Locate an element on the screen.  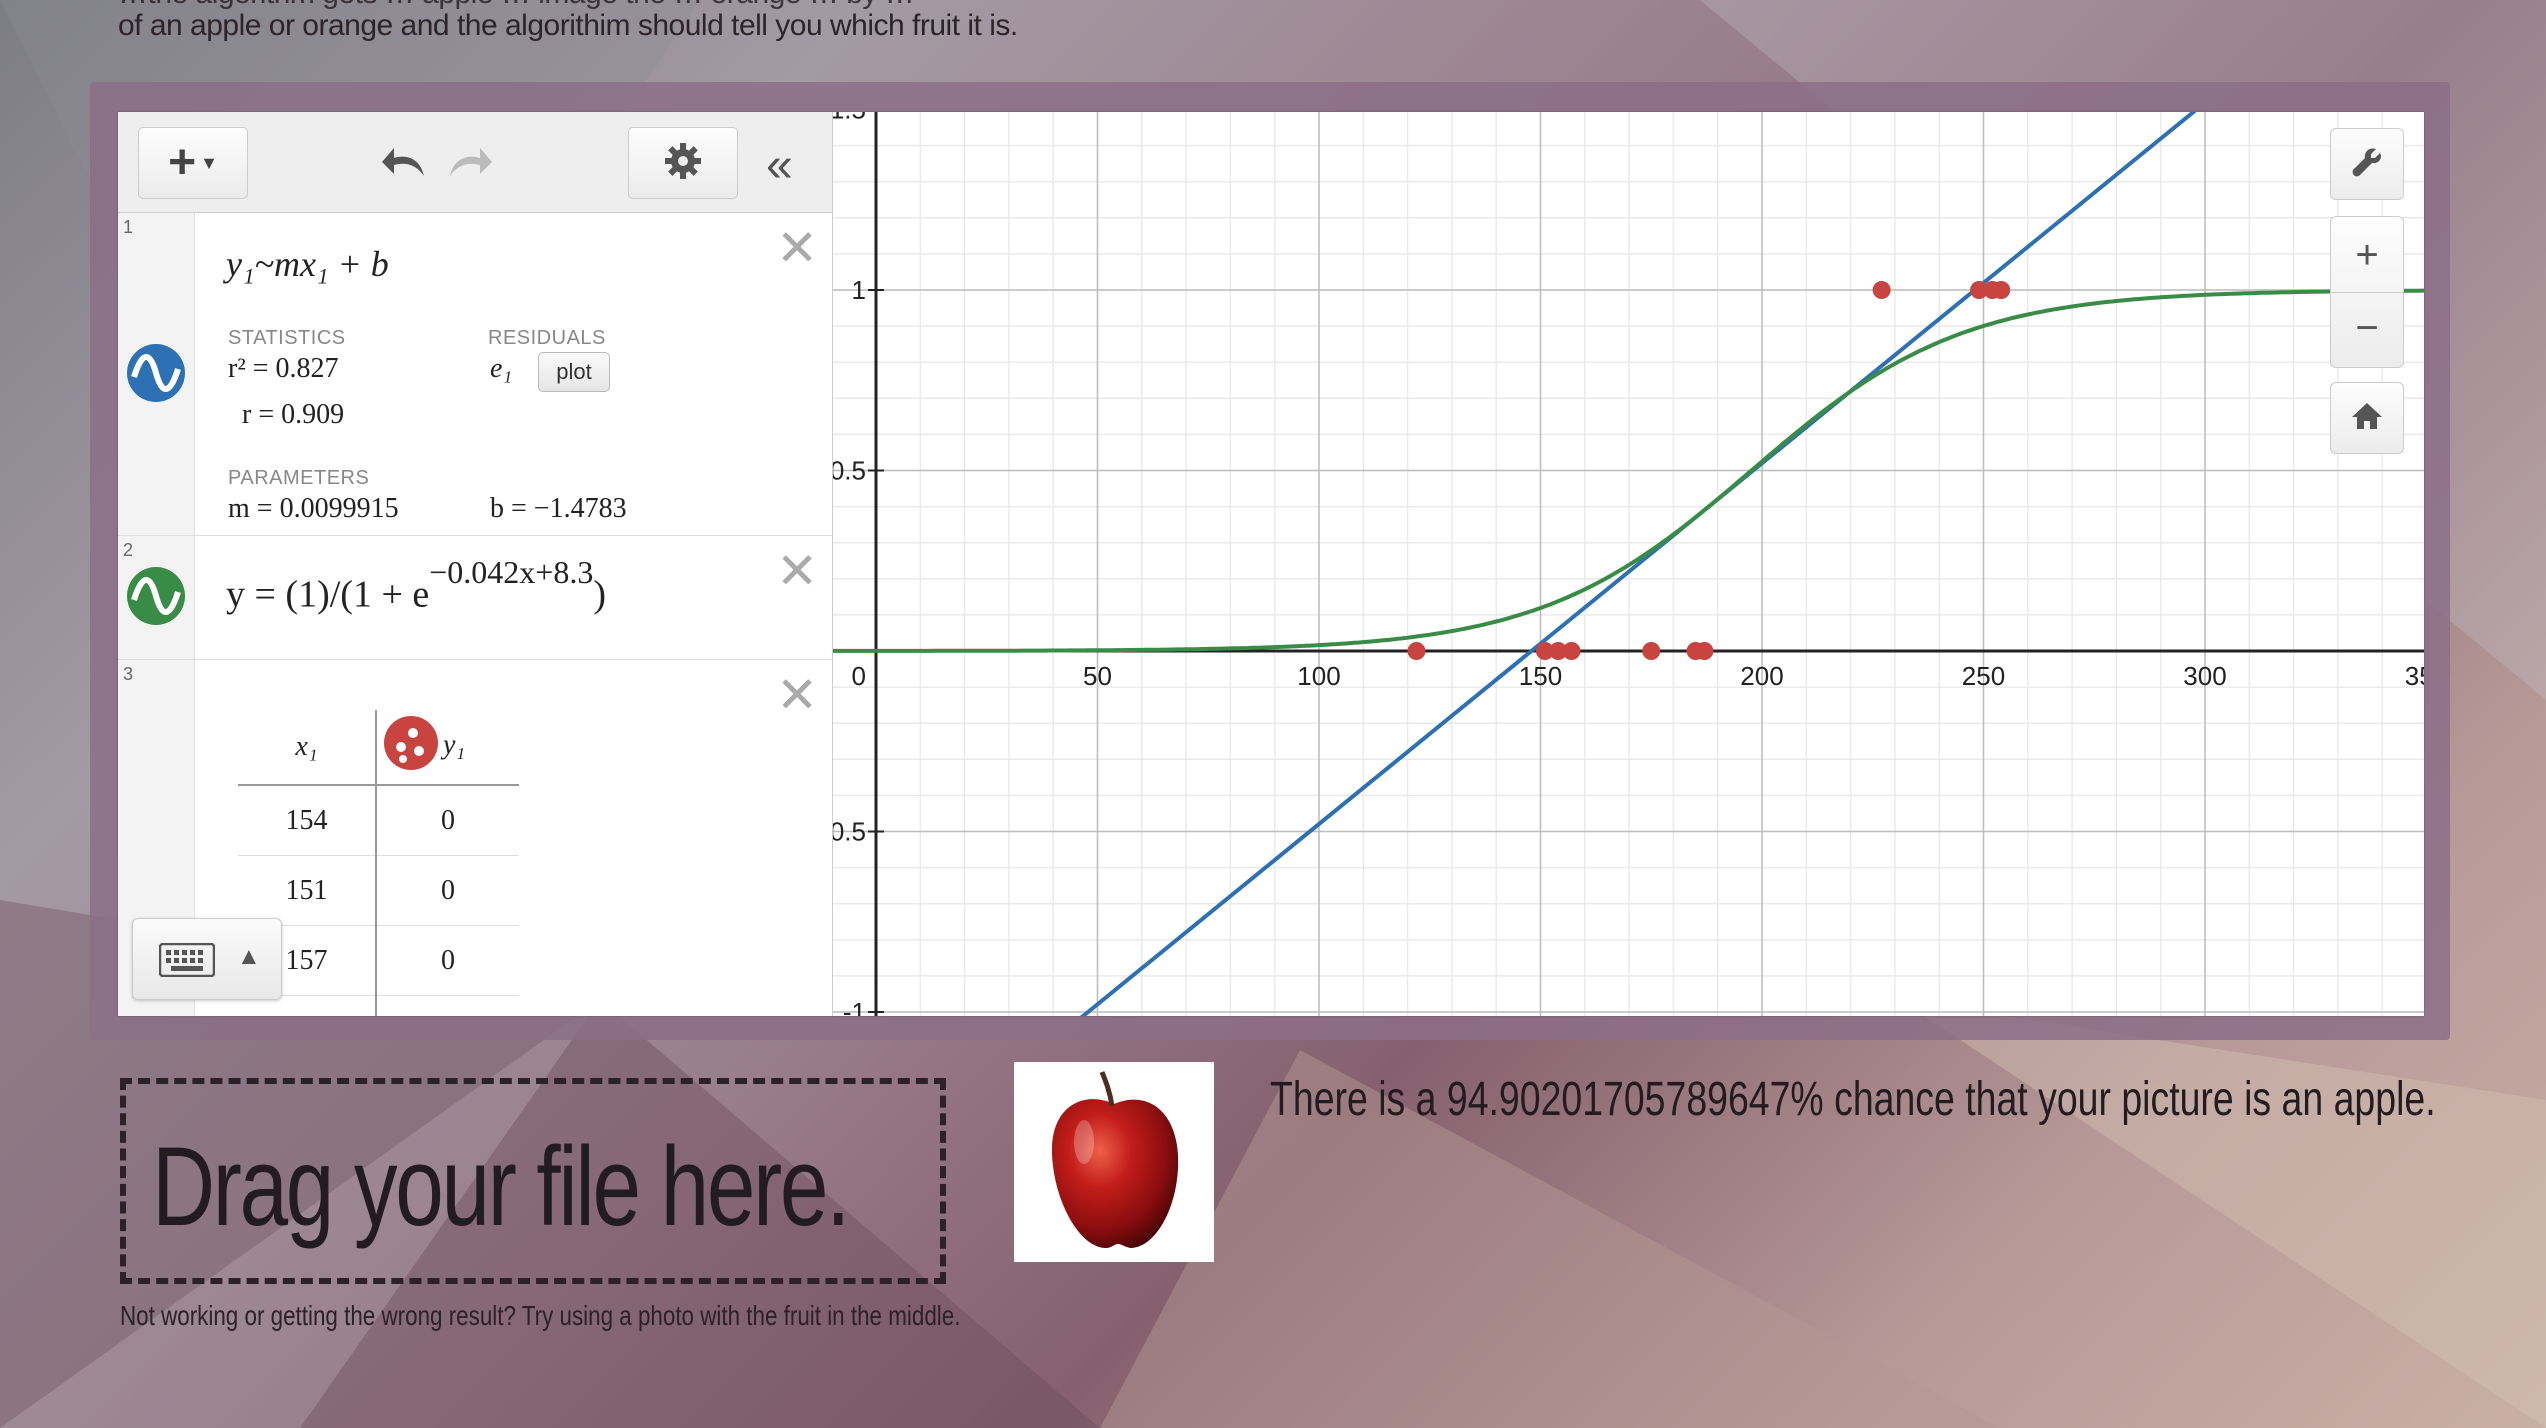
scatter-points-icon is located at coordinates (411, 747).